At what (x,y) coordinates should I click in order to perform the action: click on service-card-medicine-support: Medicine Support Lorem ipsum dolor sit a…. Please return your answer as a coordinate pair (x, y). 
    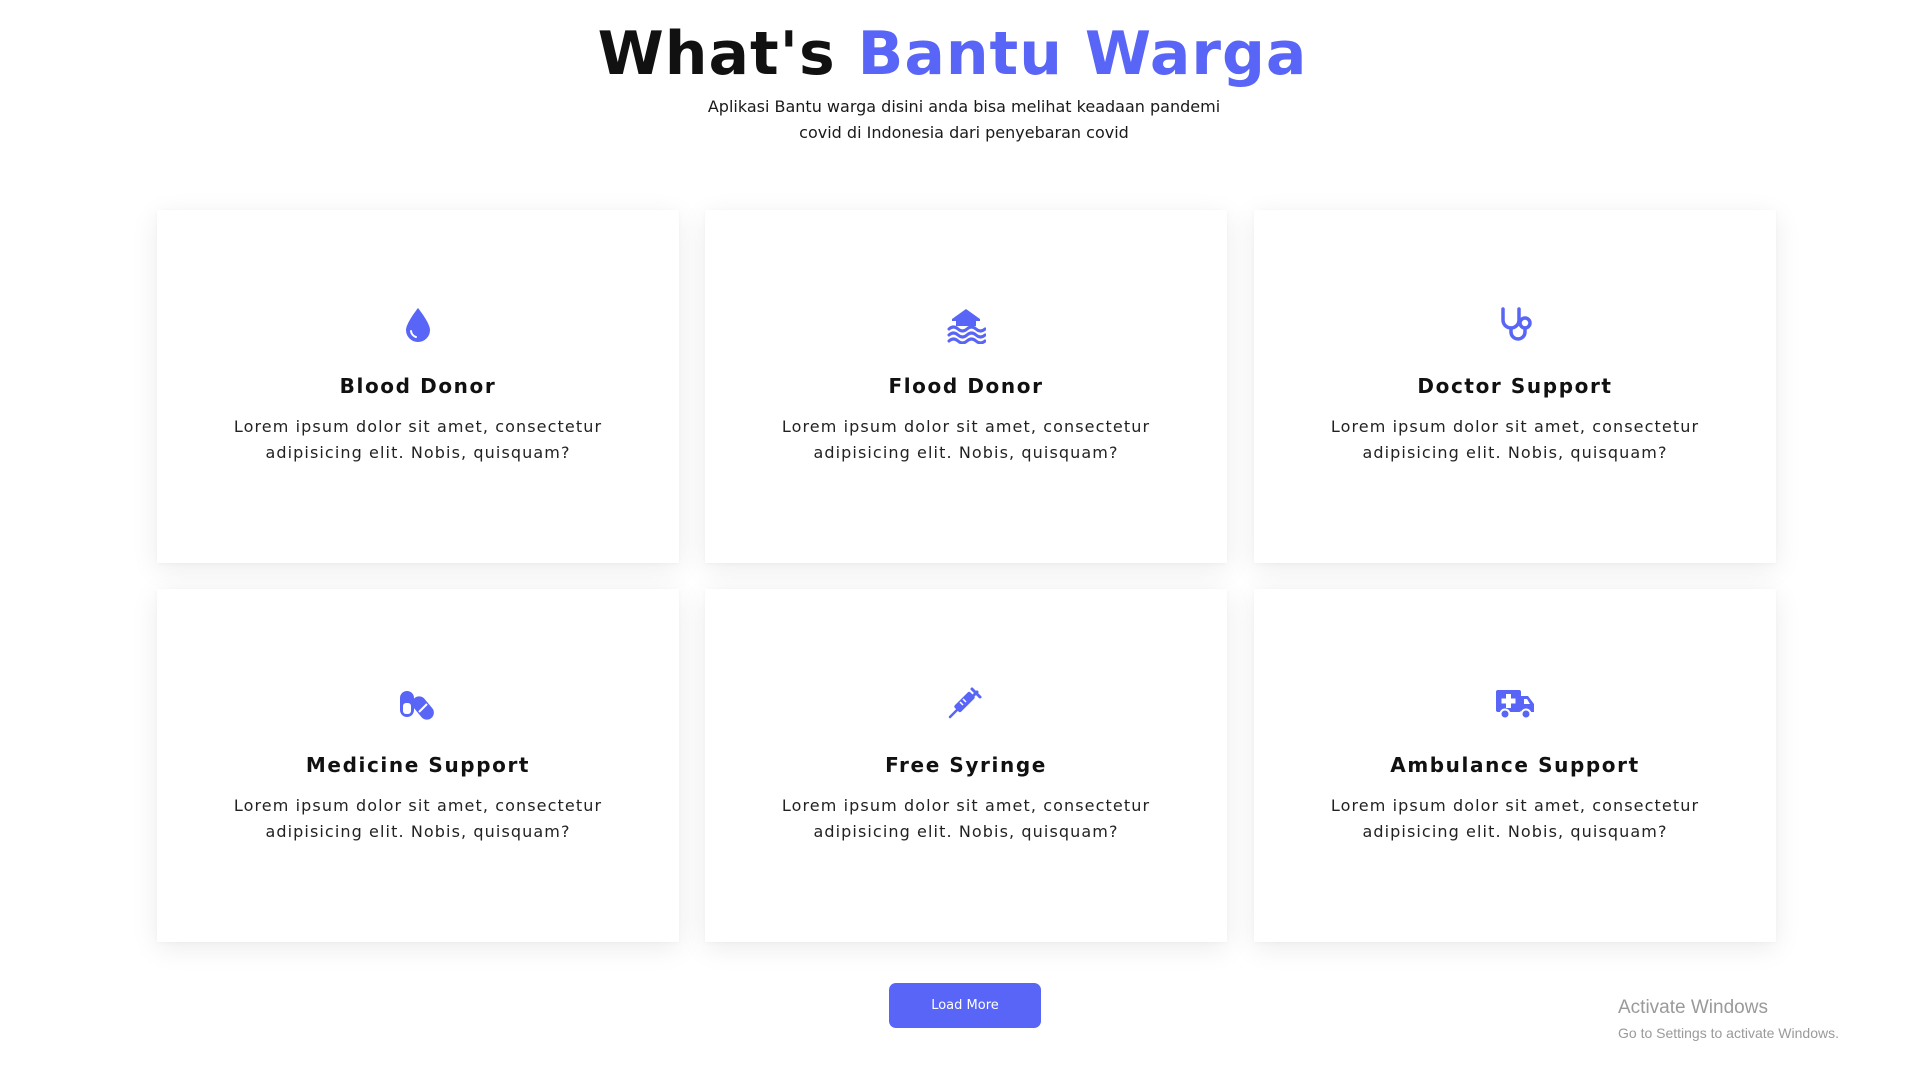
    Looking at the image, I should click on (418, 765).